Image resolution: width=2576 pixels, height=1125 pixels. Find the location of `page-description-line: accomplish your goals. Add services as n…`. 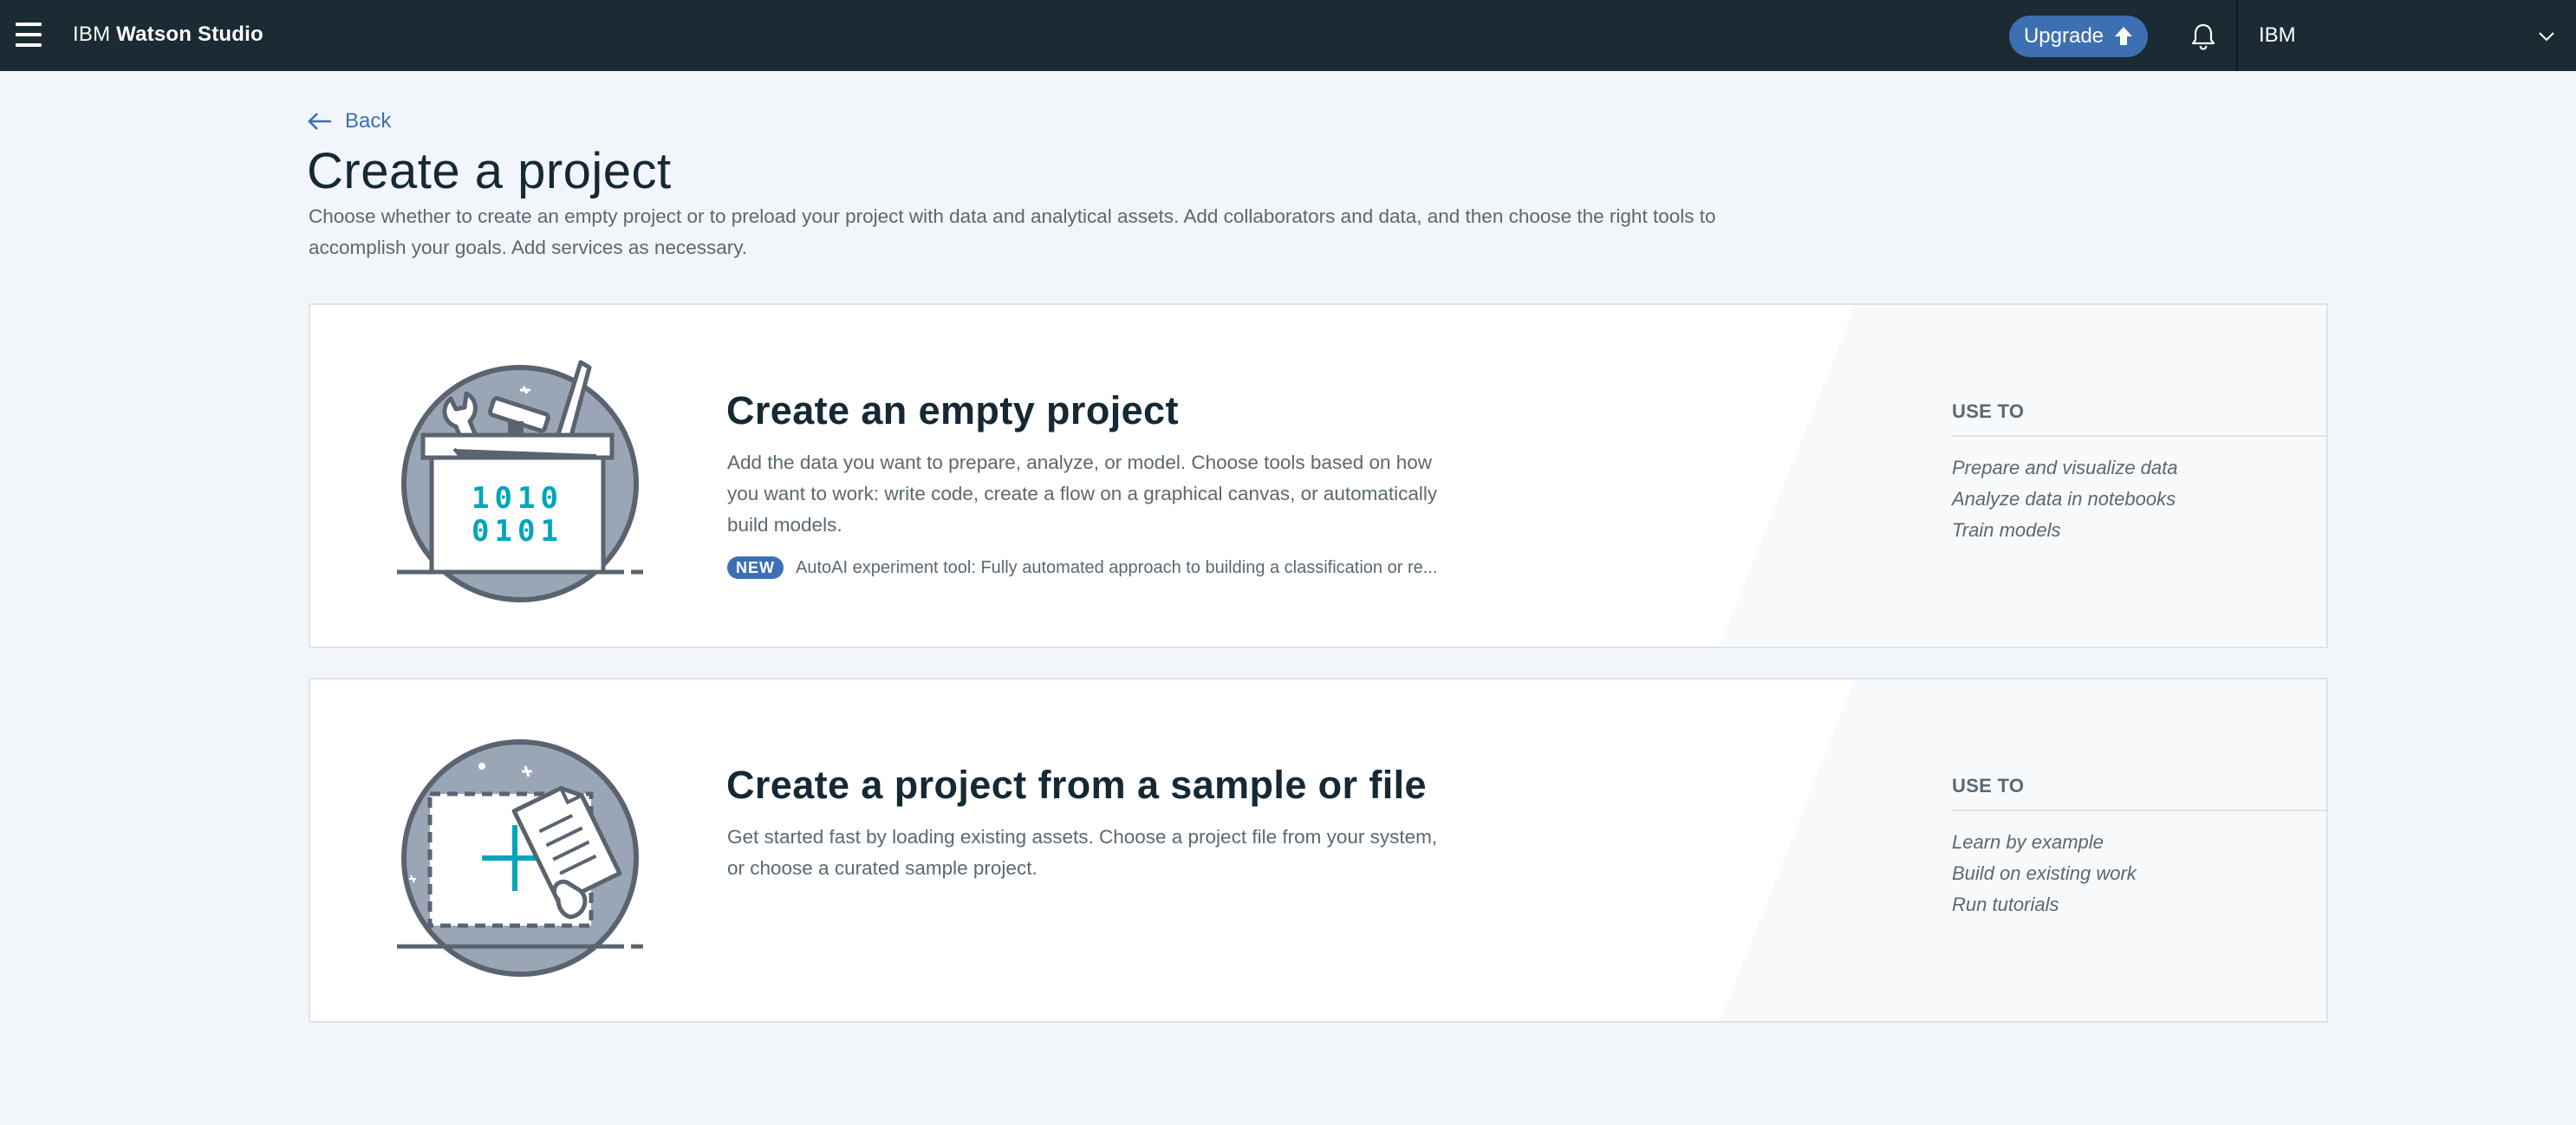

page-description-line: accomplish your goals. Add services as n… is located at coordinates (528, 247).